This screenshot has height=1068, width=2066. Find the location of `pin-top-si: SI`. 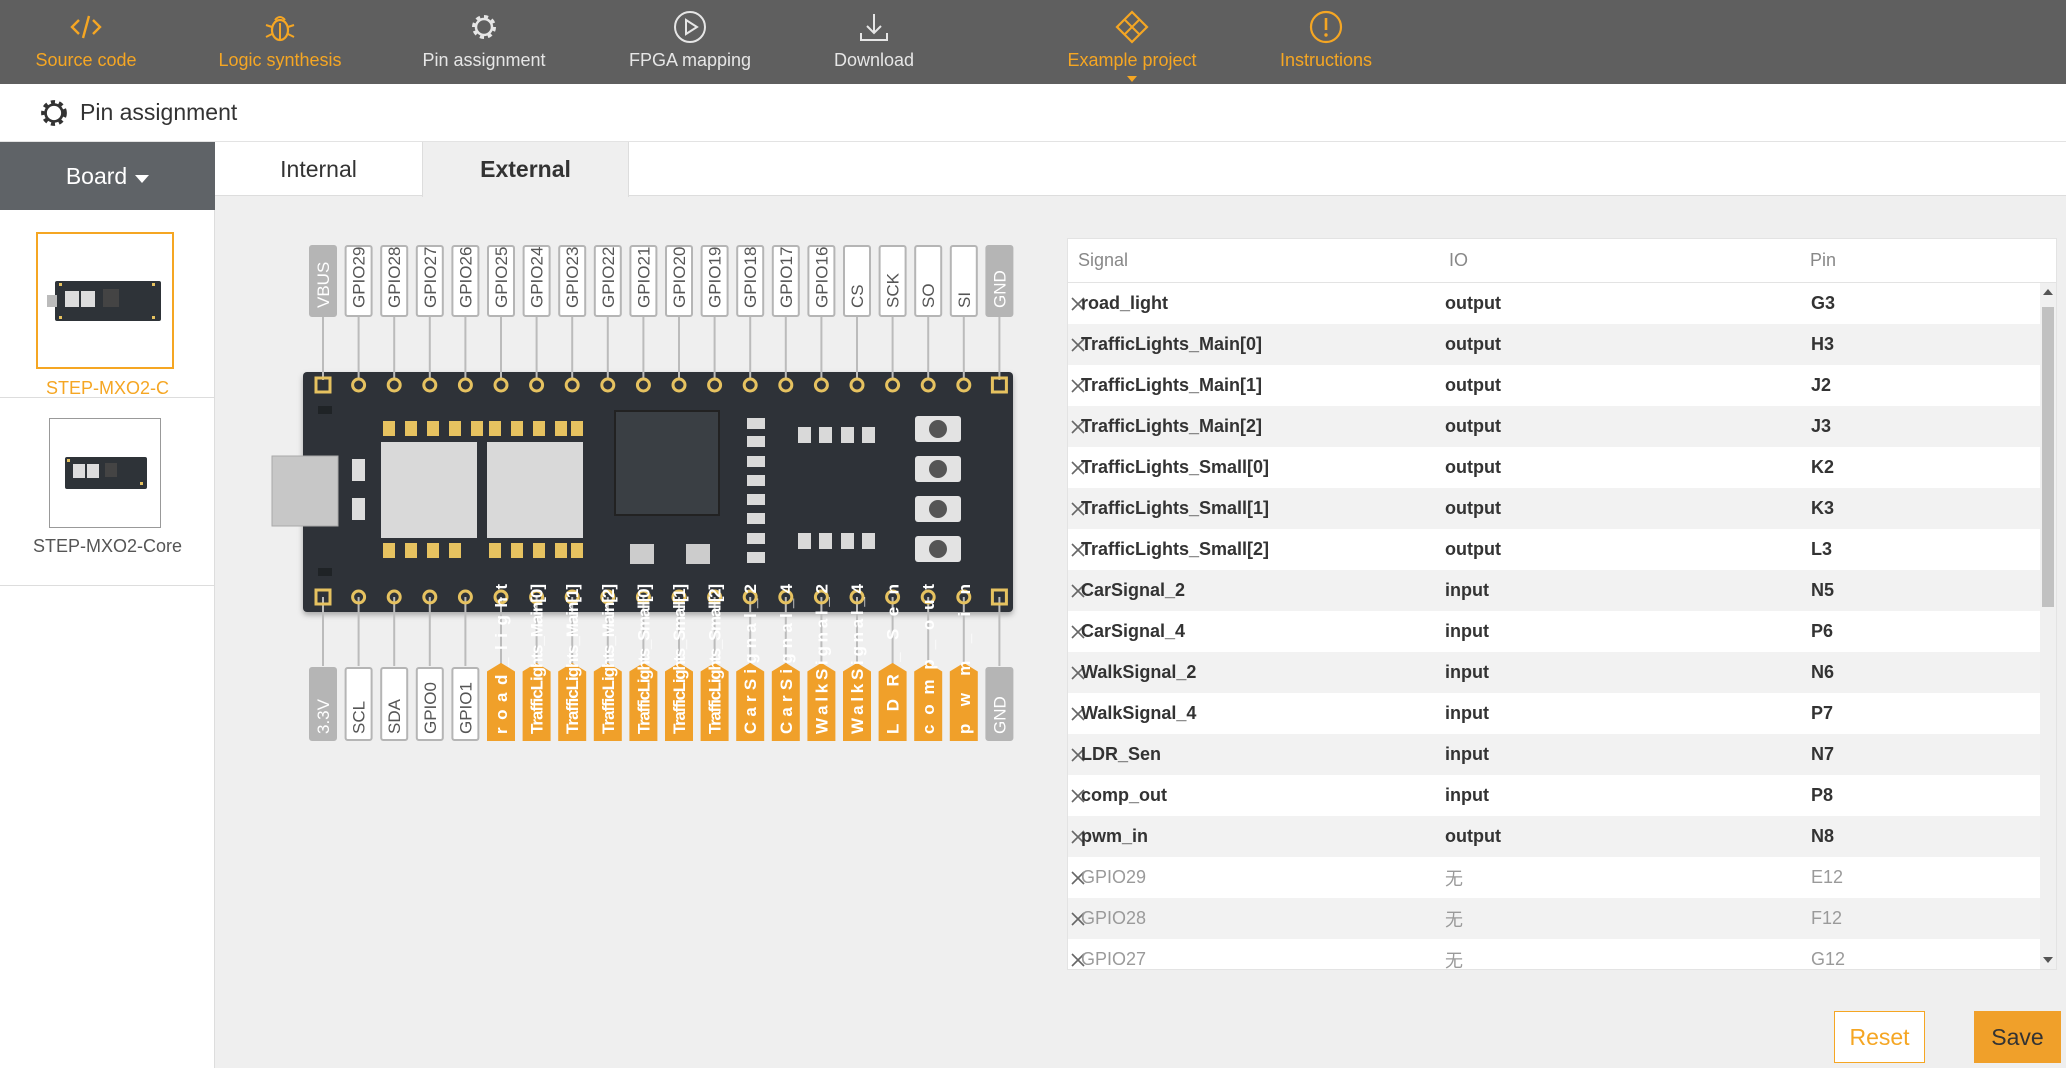

pin-top-si: SI is located at coordinates (963, 281).